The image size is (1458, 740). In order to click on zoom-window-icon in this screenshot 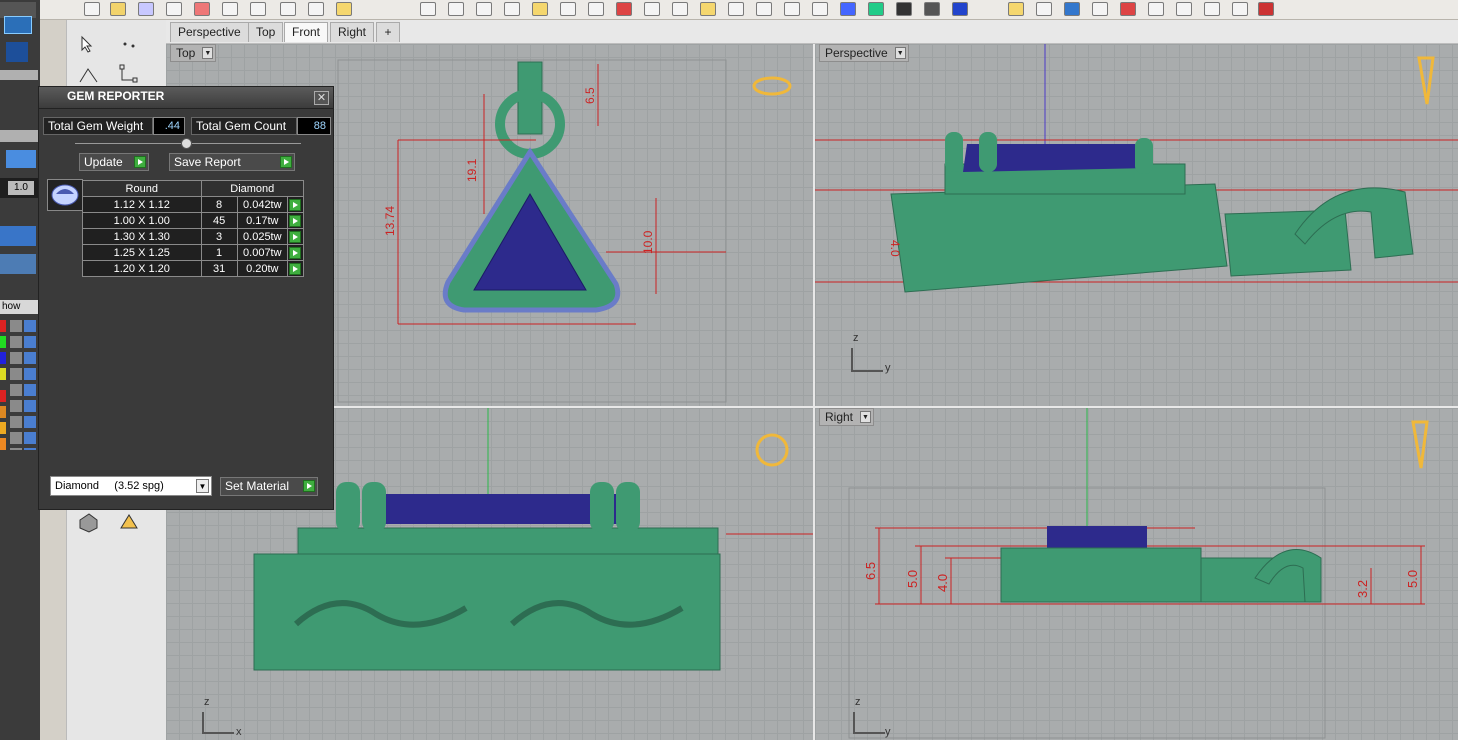, I will do `click(484, 9)`.